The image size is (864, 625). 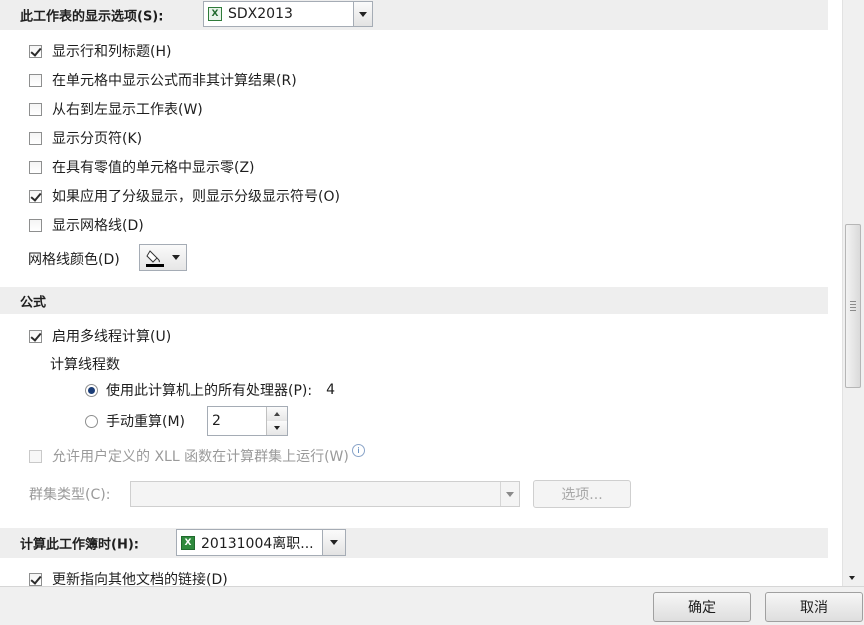 What do you see at coordinates (35, 196) in the screenshot?
I see `show-outline-symbols-checkbox` at bounding box center [35, 196].